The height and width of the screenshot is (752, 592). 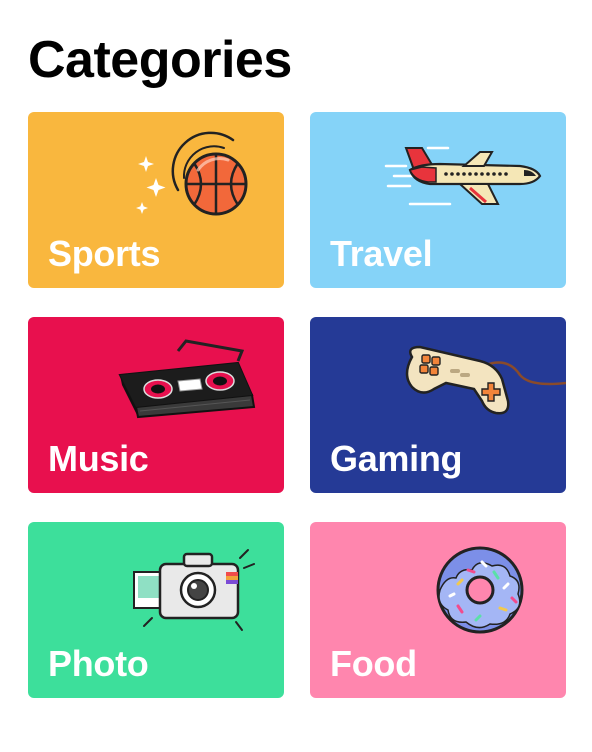 I want to click on category-card-photo: Photo, so click(x=156, y=617).